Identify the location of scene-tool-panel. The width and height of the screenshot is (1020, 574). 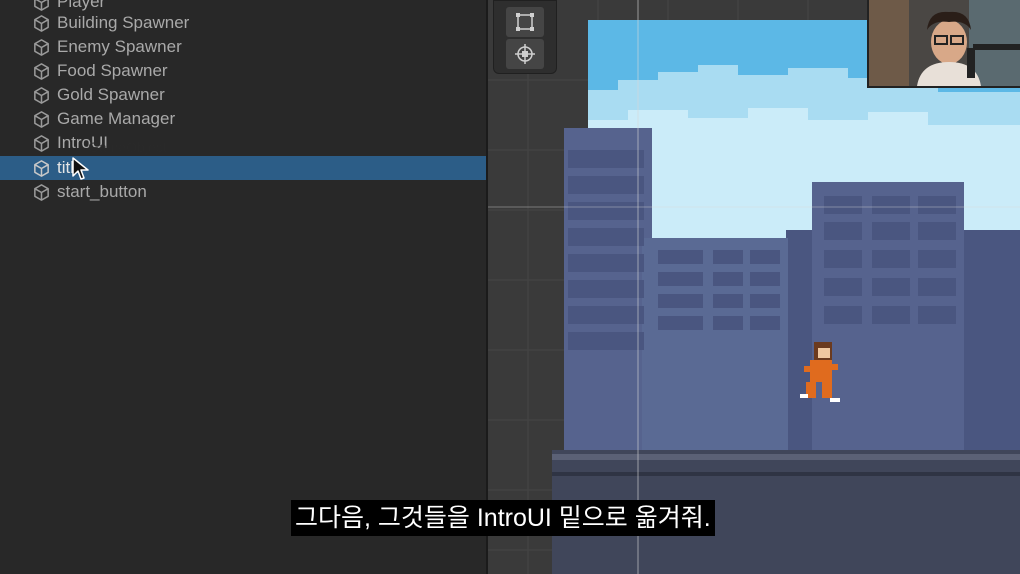
(525, 37).